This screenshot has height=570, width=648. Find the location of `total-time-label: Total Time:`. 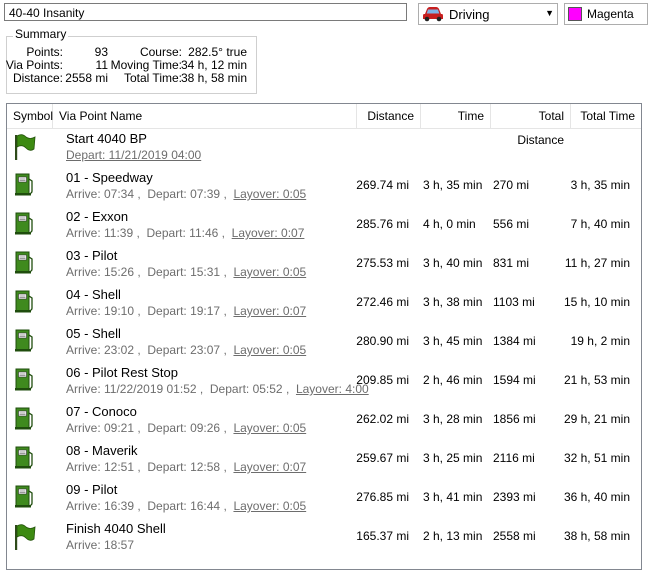

total-time-label: Total Time: is located at coordinates (152, 78).